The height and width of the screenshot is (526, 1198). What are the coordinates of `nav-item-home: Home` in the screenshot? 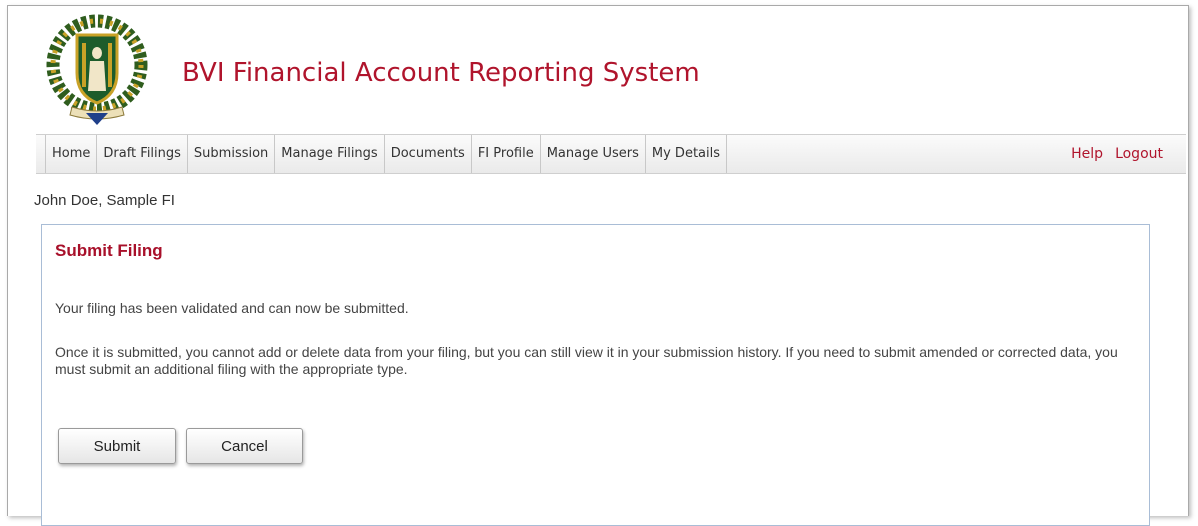 It's located at (71, 154).